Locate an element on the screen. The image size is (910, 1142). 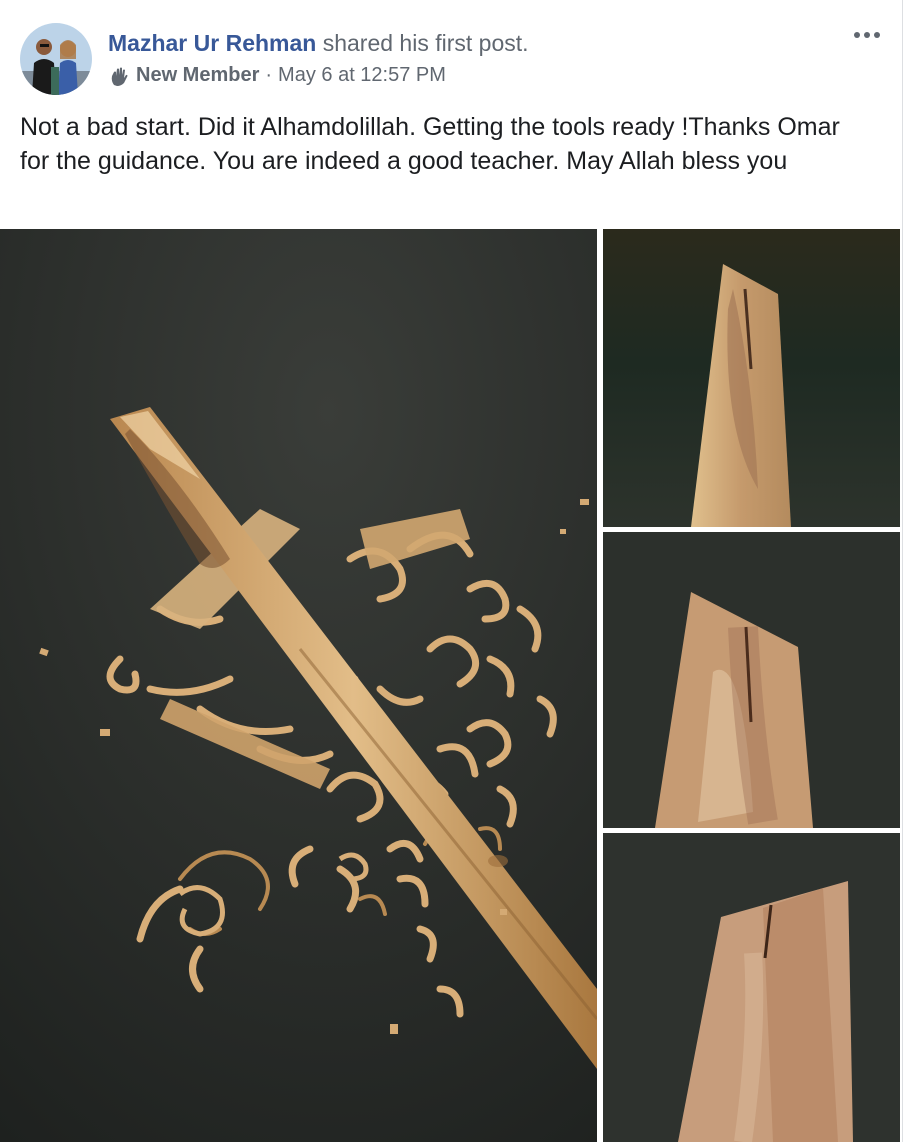
post-meta: New Member · May 6 at 12:57 PM is located at coordinates (277, 75).